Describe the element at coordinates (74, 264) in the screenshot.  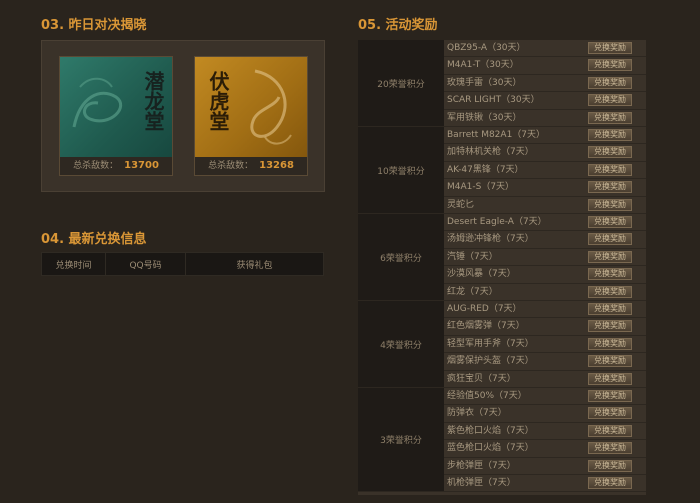
I see `column-header-time: 兑换时间` at that location.